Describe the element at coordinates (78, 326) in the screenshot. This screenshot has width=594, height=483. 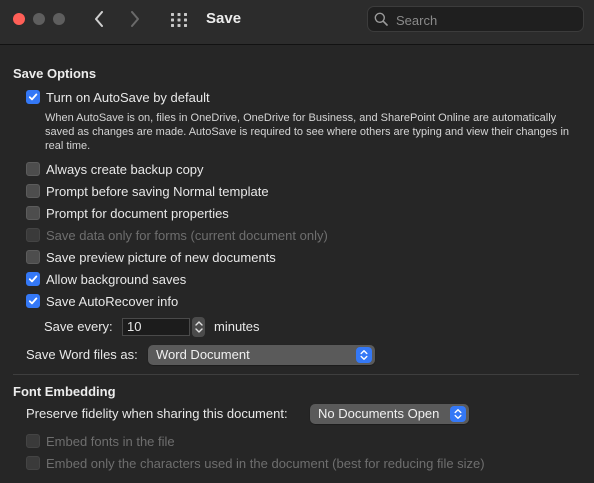
I see `save-every-label: Save every:` at that location.